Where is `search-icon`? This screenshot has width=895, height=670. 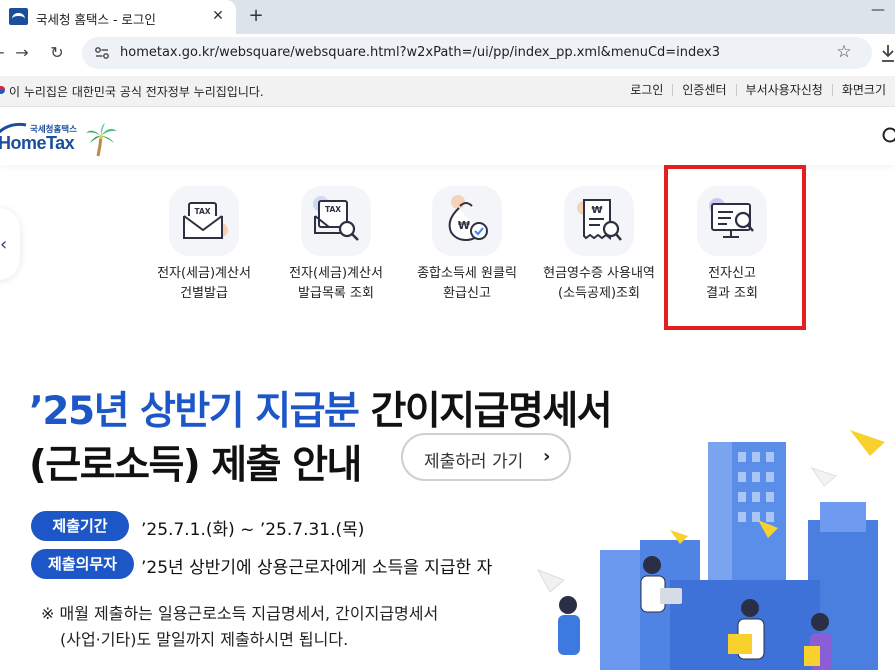
search-icon is located at coordinates (888, 137).